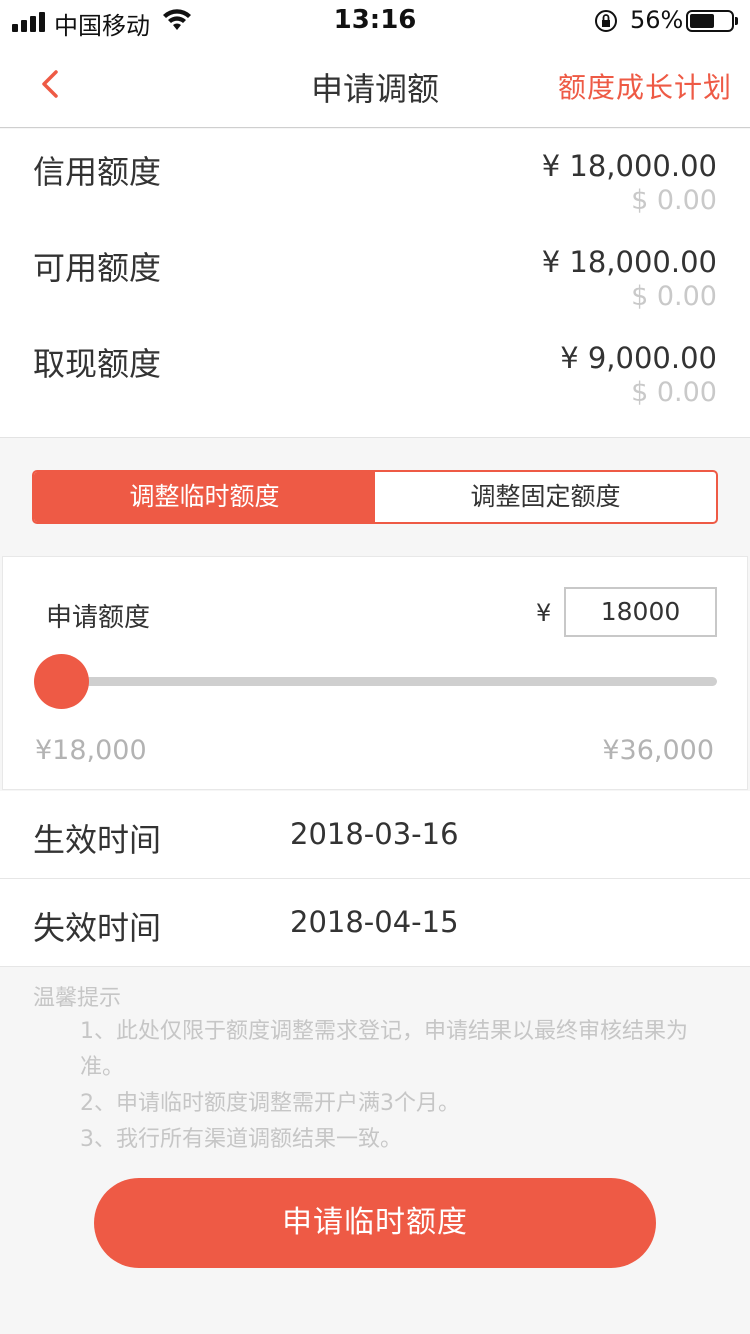  I want to click on limit-label: 取现额度, so click(97, 364).